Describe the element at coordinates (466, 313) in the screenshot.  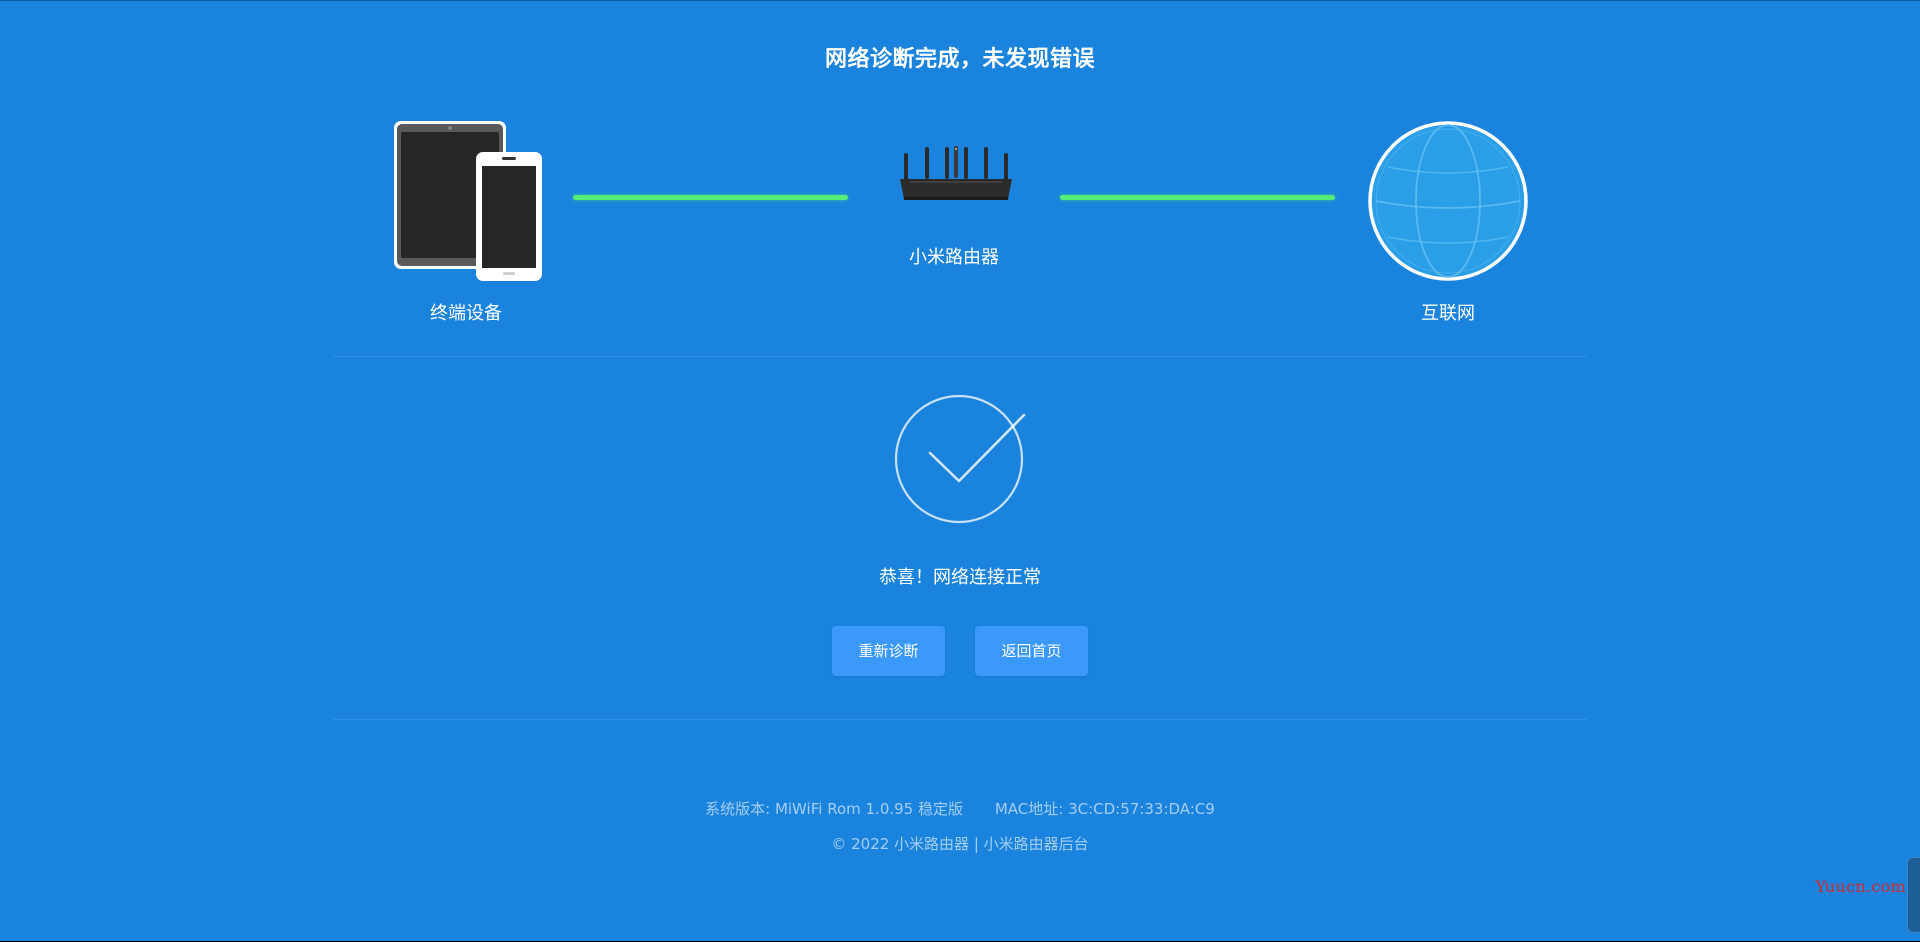
I see `terminal-device-label: 终端设备` at that location.